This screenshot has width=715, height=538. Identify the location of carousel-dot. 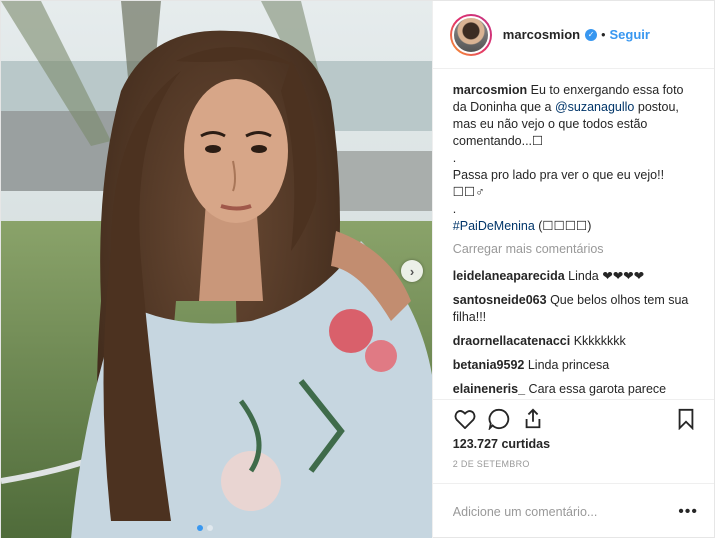
(210, 528).